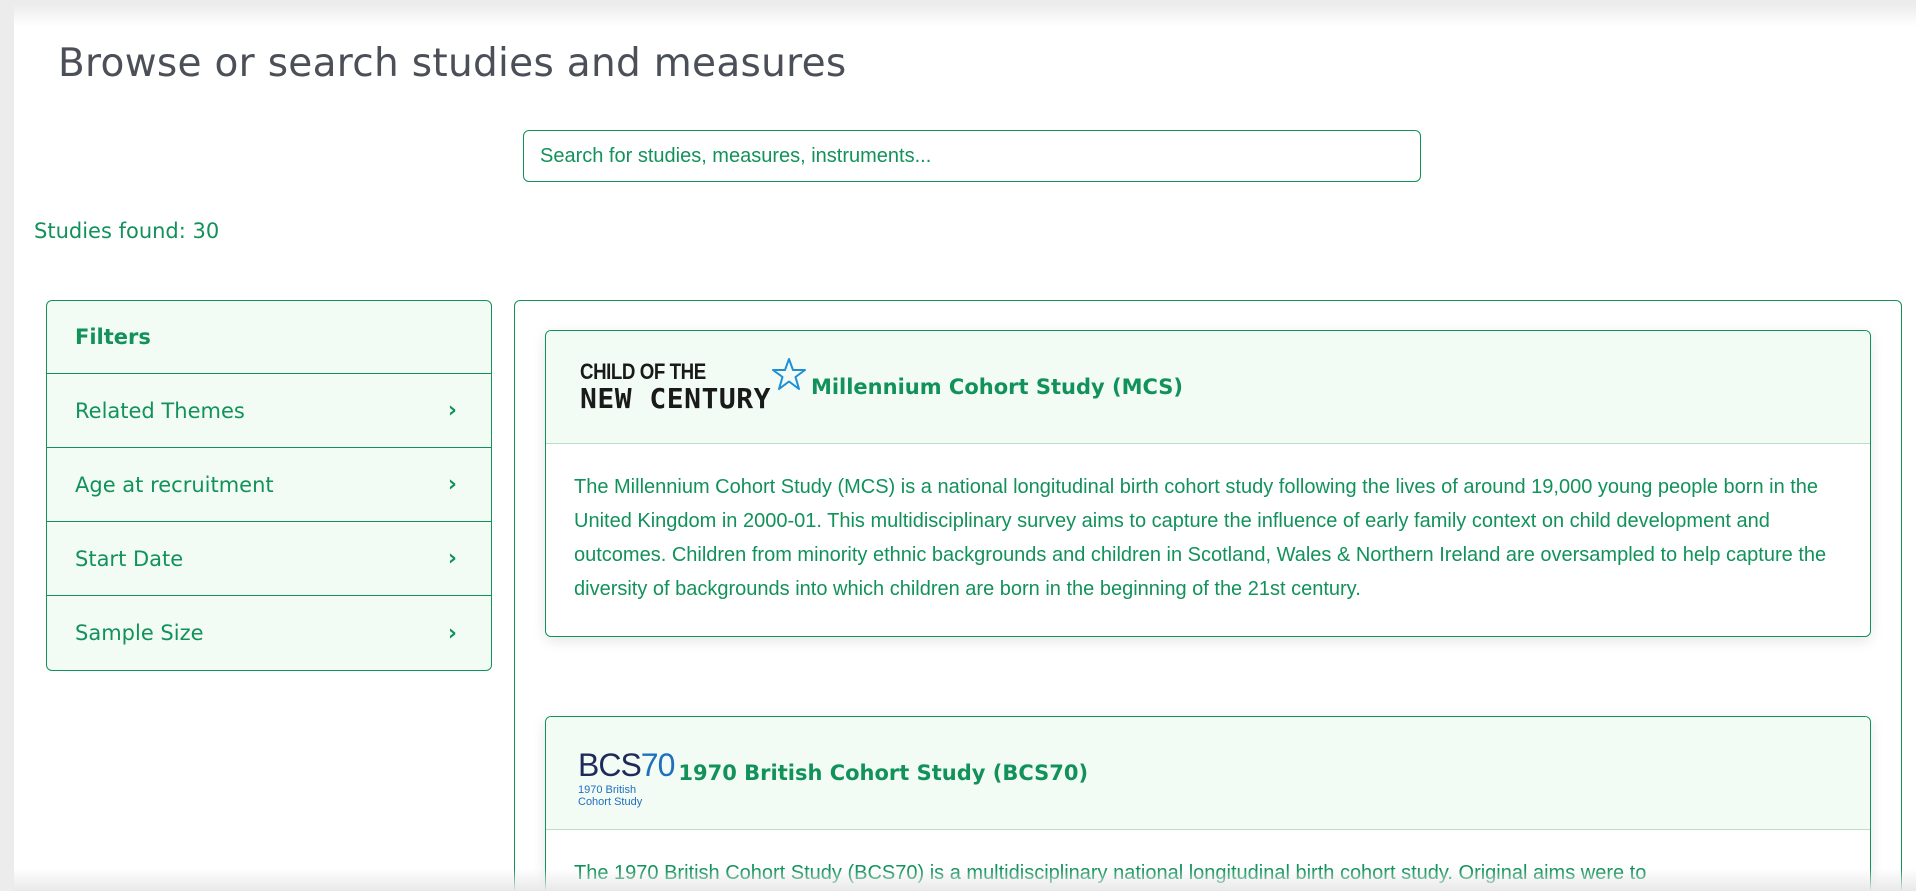  Describe the element at coordinates (269, 559) in the screenshot. I see `filter-start-date: Start Date ›` at that location.